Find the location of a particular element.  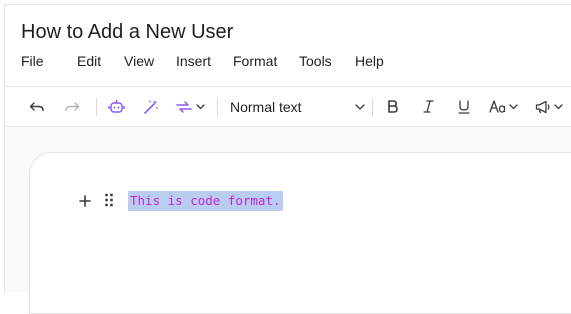

drag-handle-icon is located at coordinates (109, 200).